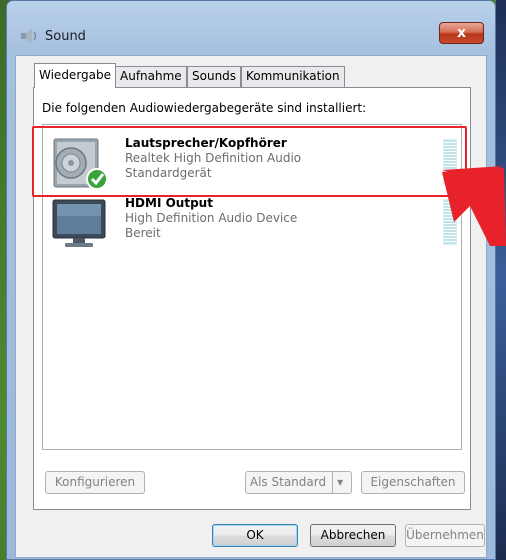  What do you see at coordinates (339, 482) in the screenshot?
I see `chevron-down-icon: ▾` at bounding box center [339, 482].